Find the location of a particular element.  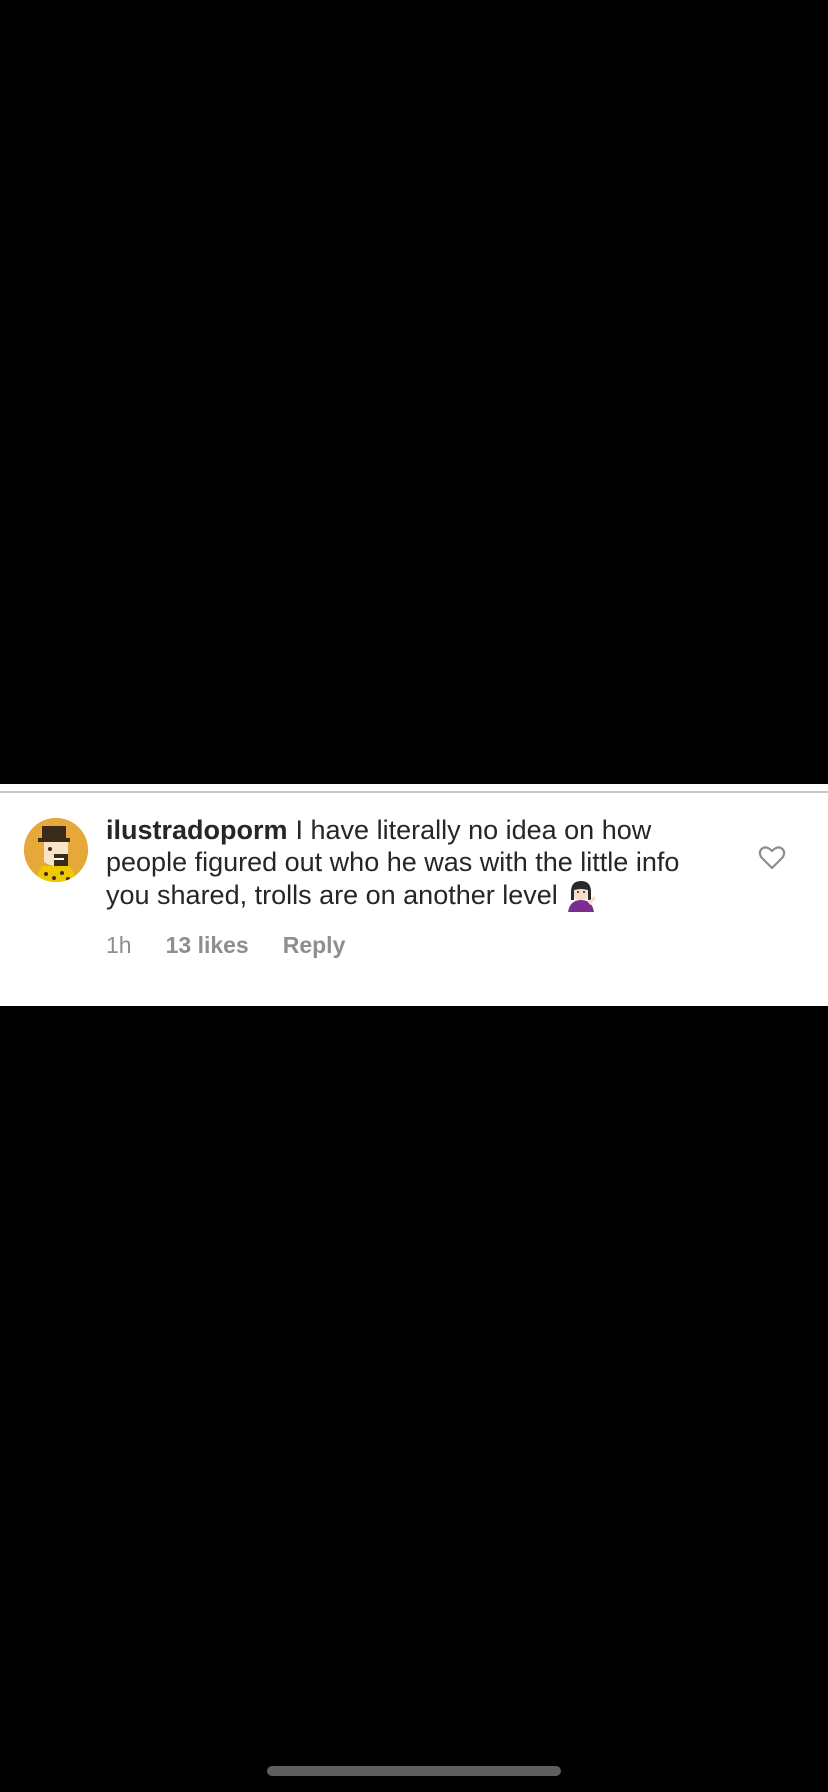

comment-username: ilustradoporm is located at coordinates (197, 830).